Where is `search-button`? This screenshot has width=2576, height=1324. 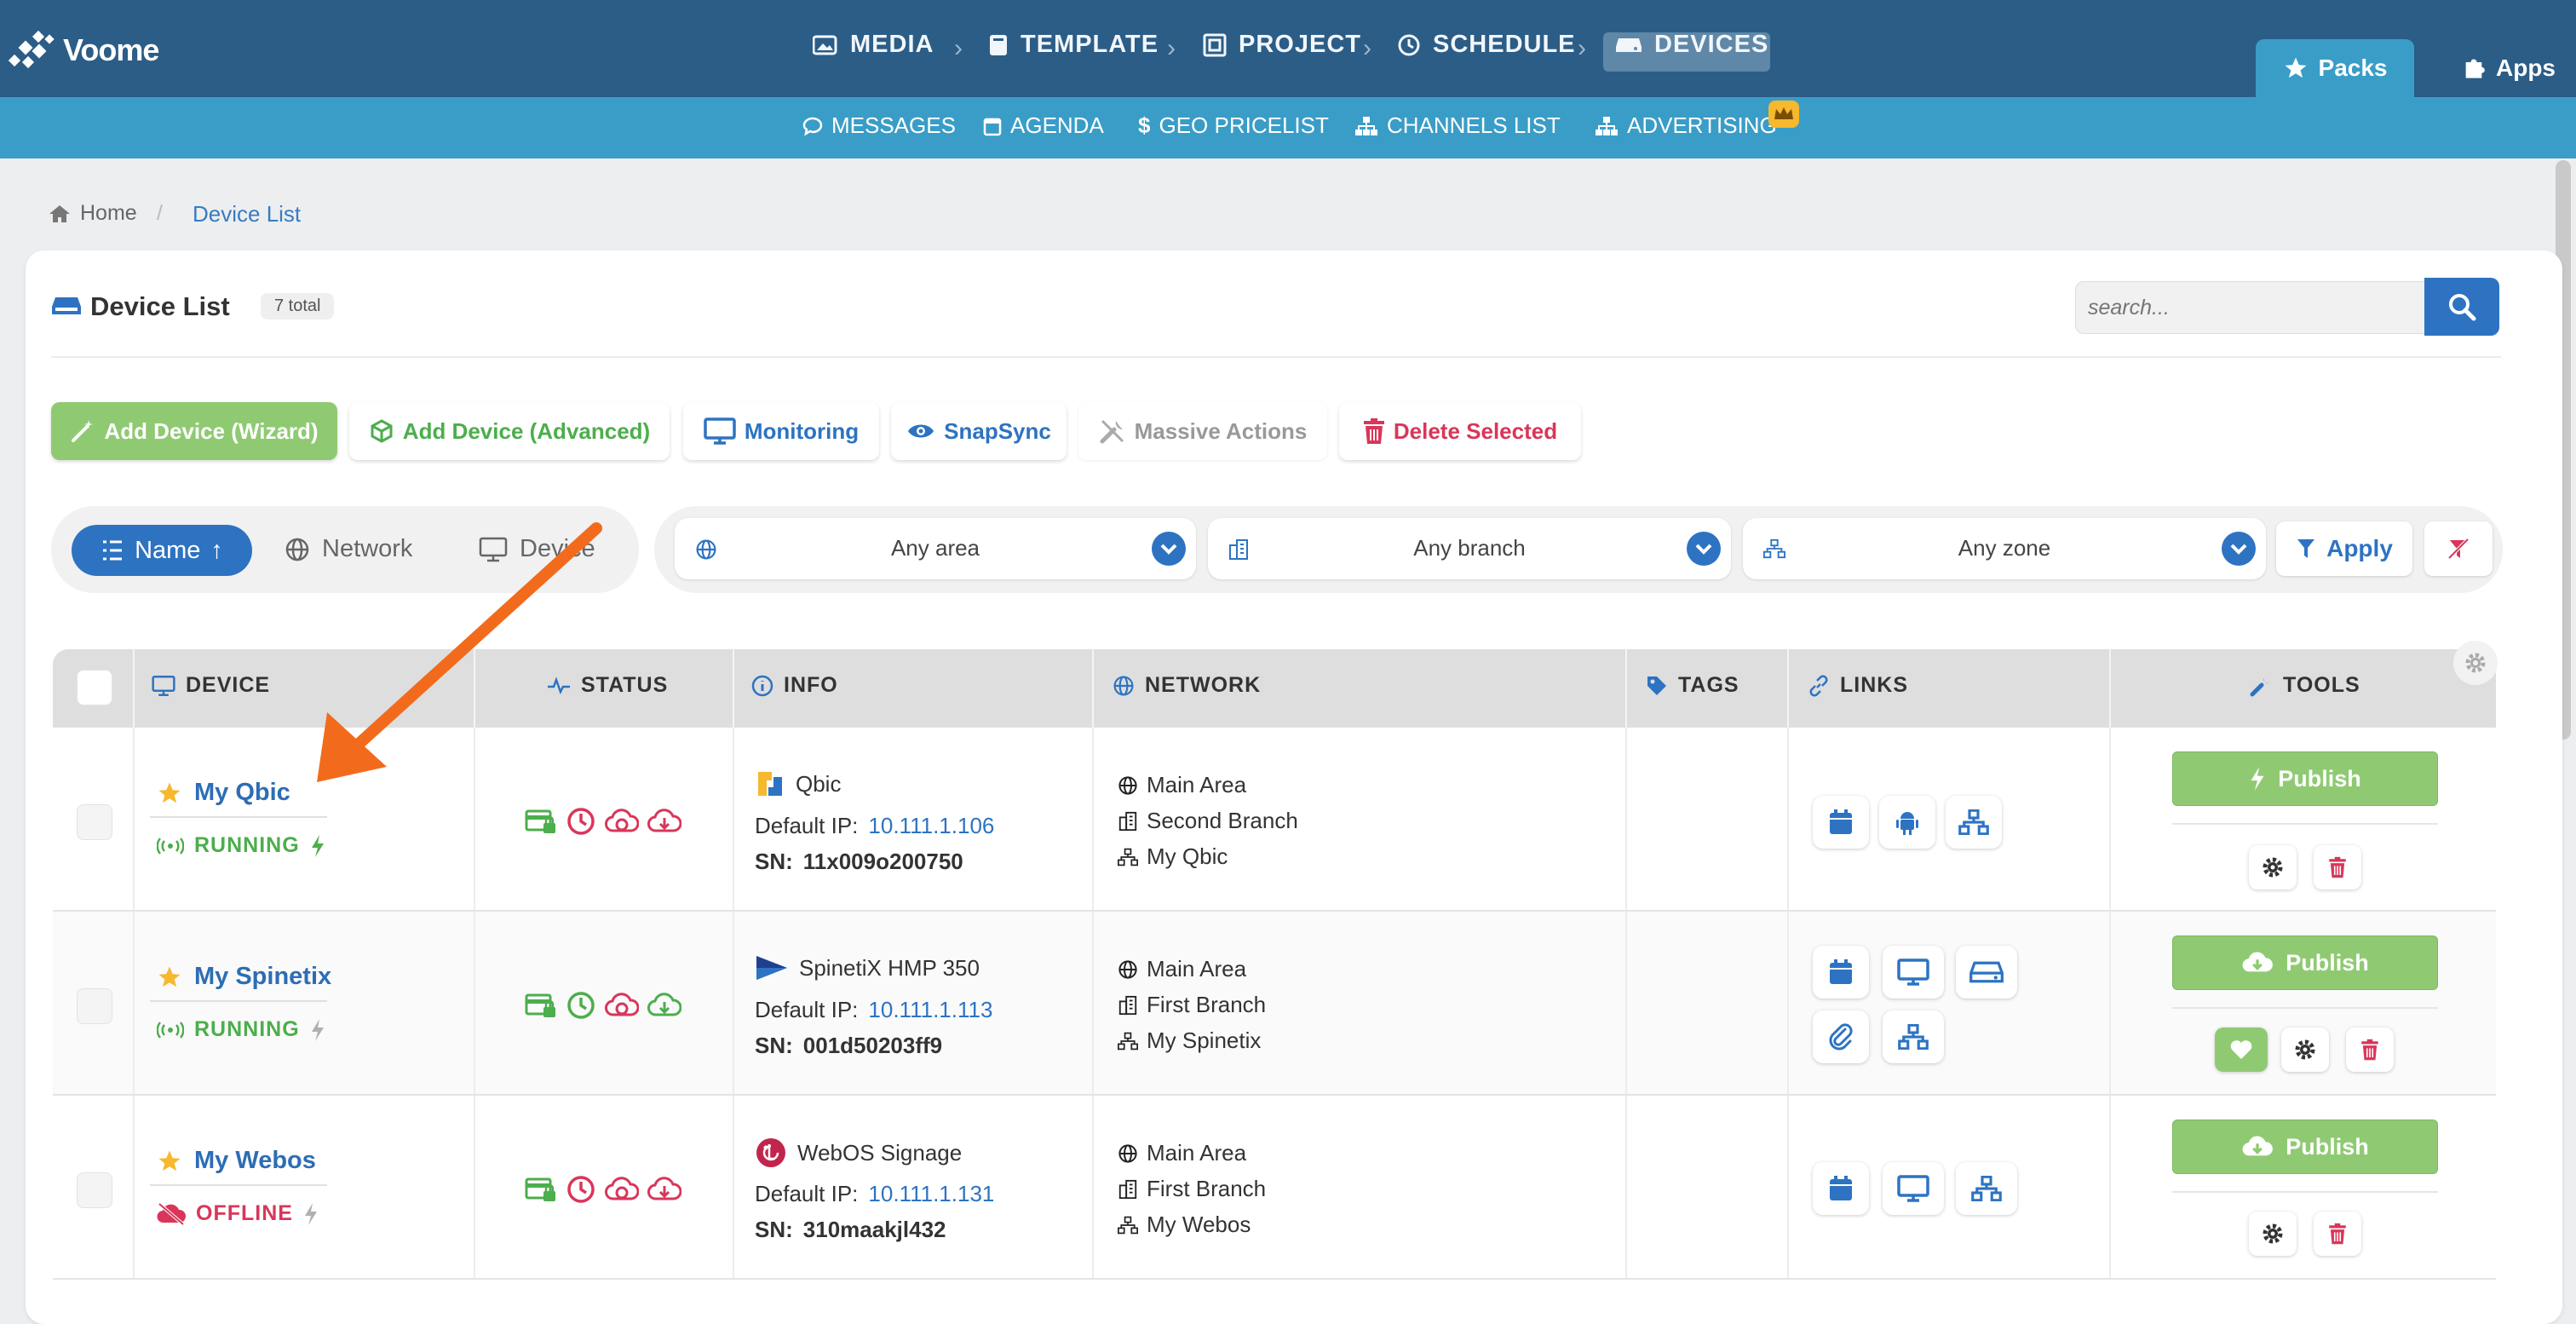
search-button is located at coordinates (2462, 307).